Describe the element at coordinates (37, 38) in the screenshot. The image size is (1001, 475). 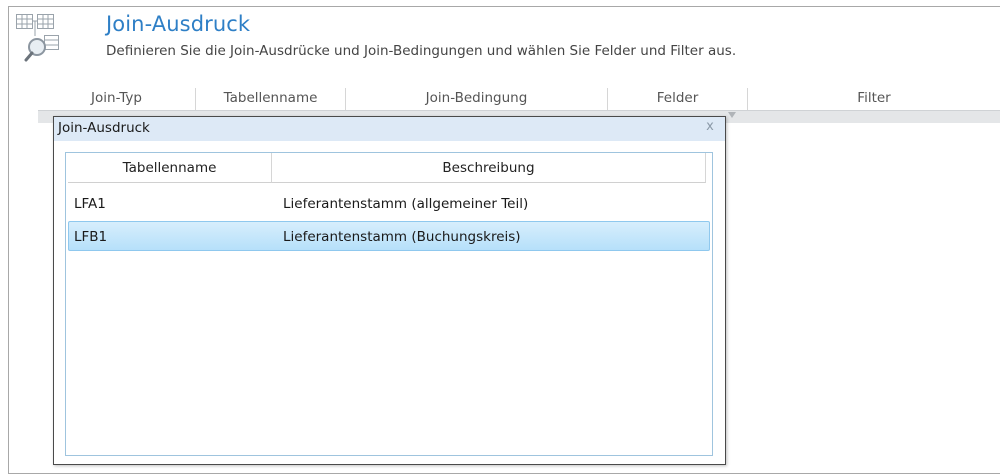
I see `table-search-icon` at that location.